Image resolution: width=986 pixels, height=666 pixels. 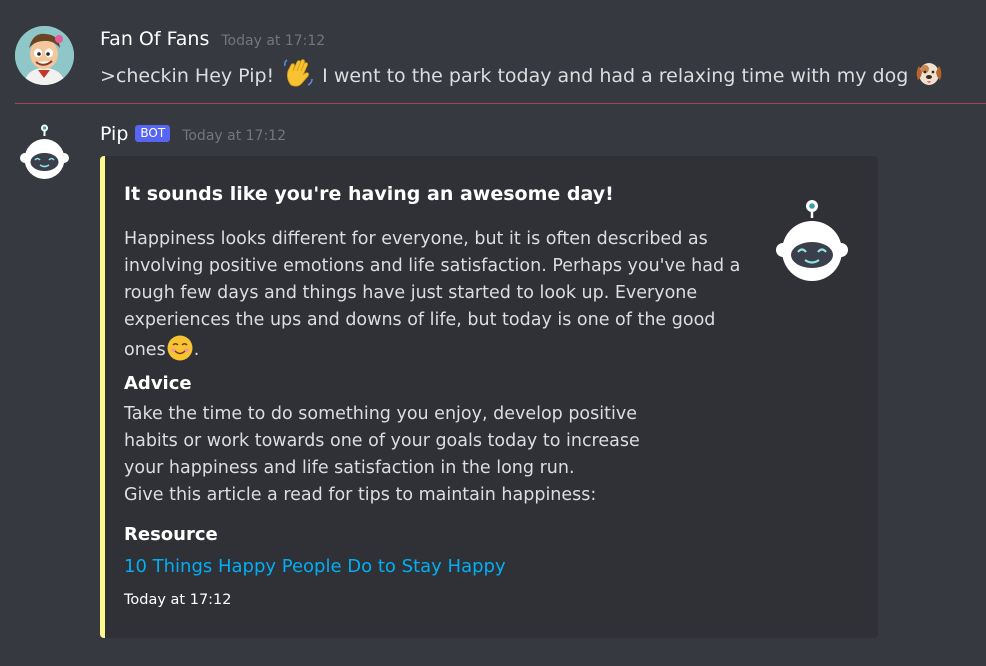 I want to click on advice-field-name: Advice, so click(x=158, y=383).